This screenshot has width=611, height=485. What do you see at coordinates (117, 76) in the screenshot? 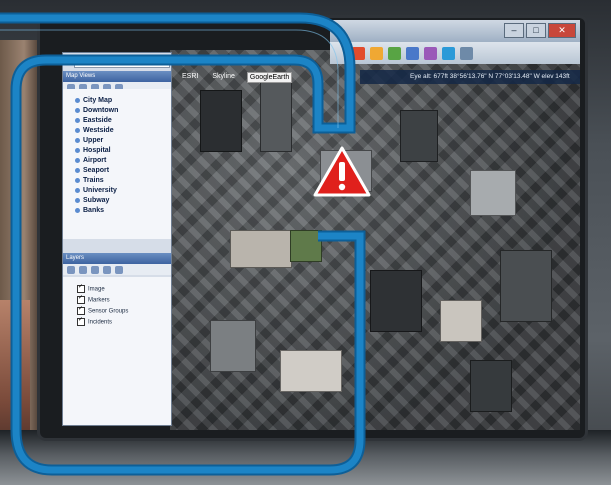
I see `map-views-header: Map Views` at bounding box center [117, 76].